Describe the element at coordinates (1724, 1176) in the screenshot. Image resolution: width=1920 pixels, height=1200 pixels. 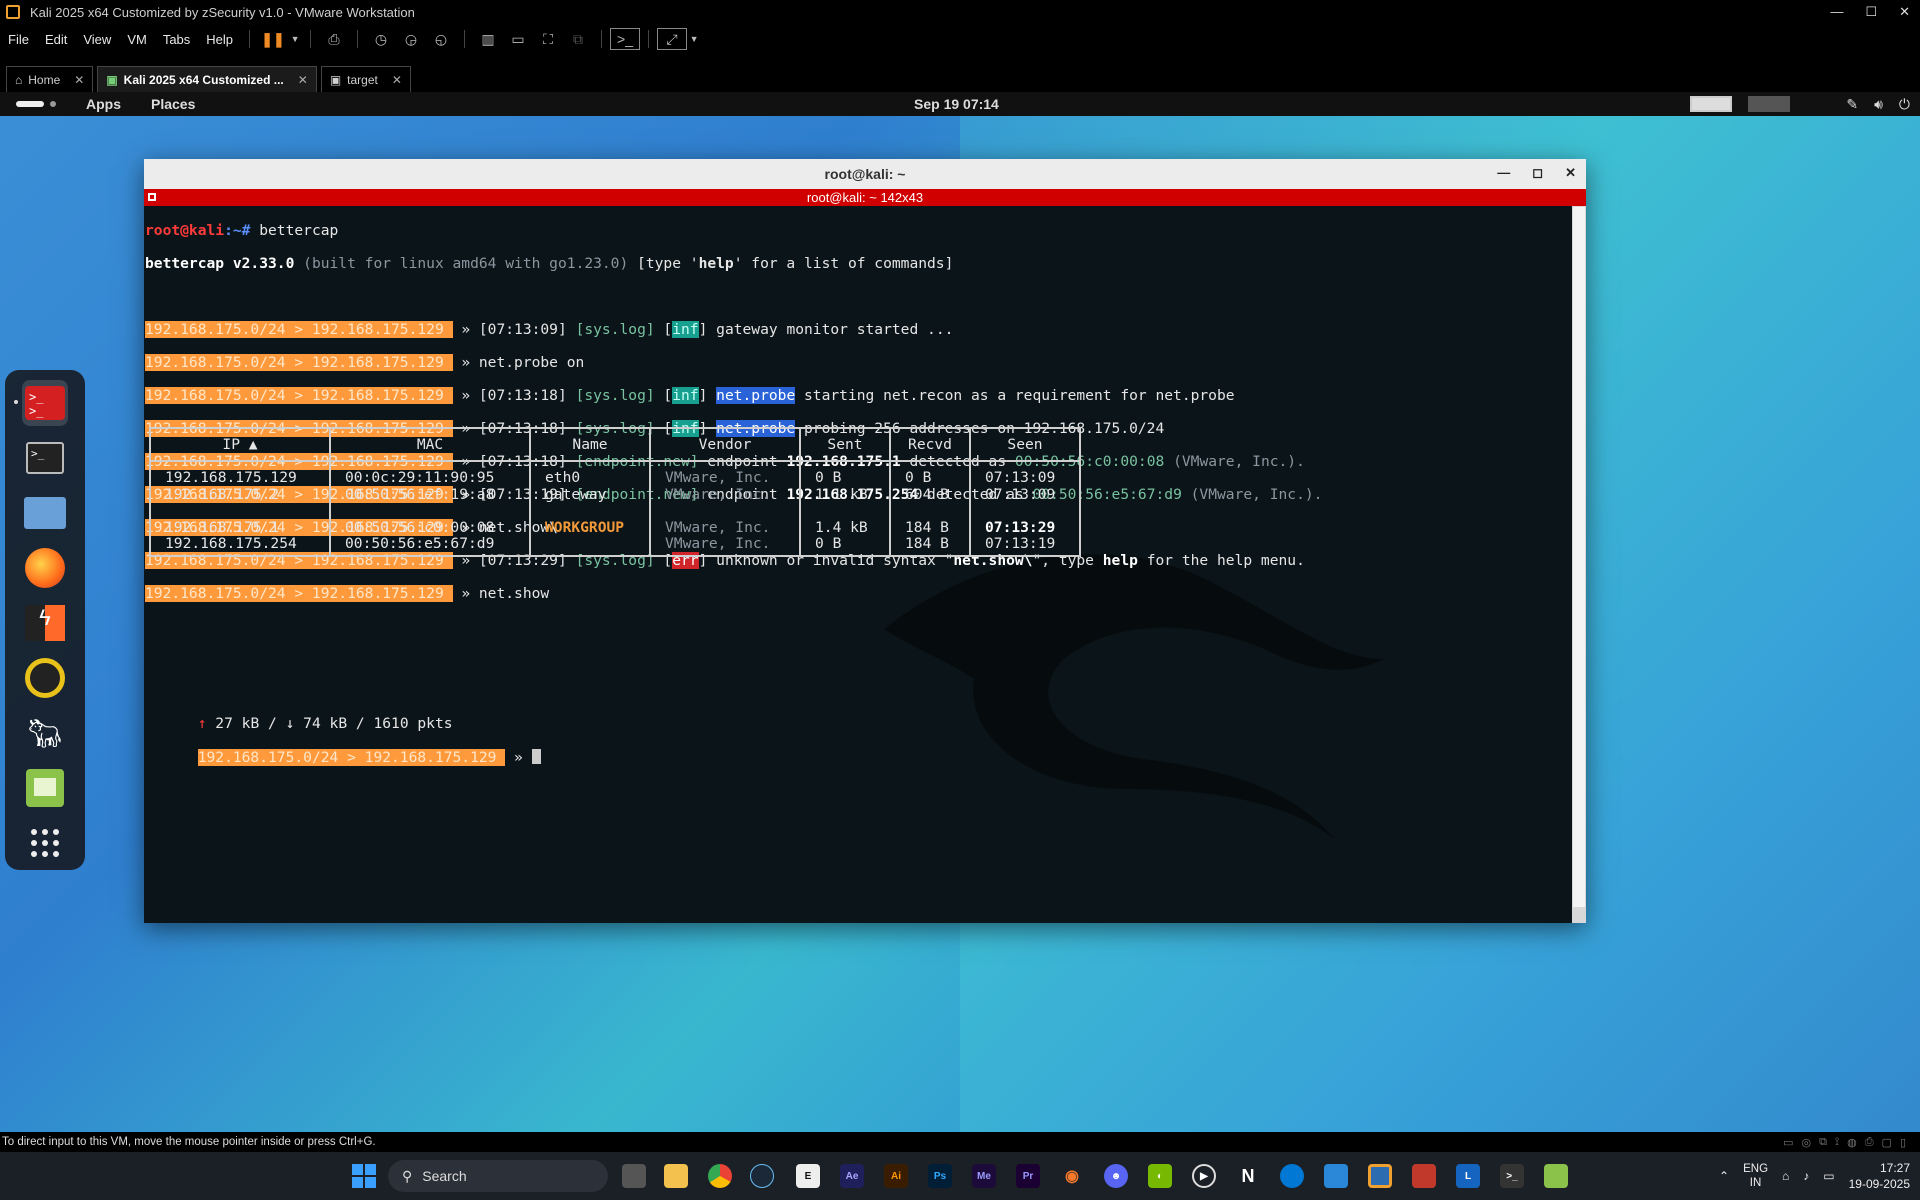
I see `chevron-up-icon: ⌃` at that location.